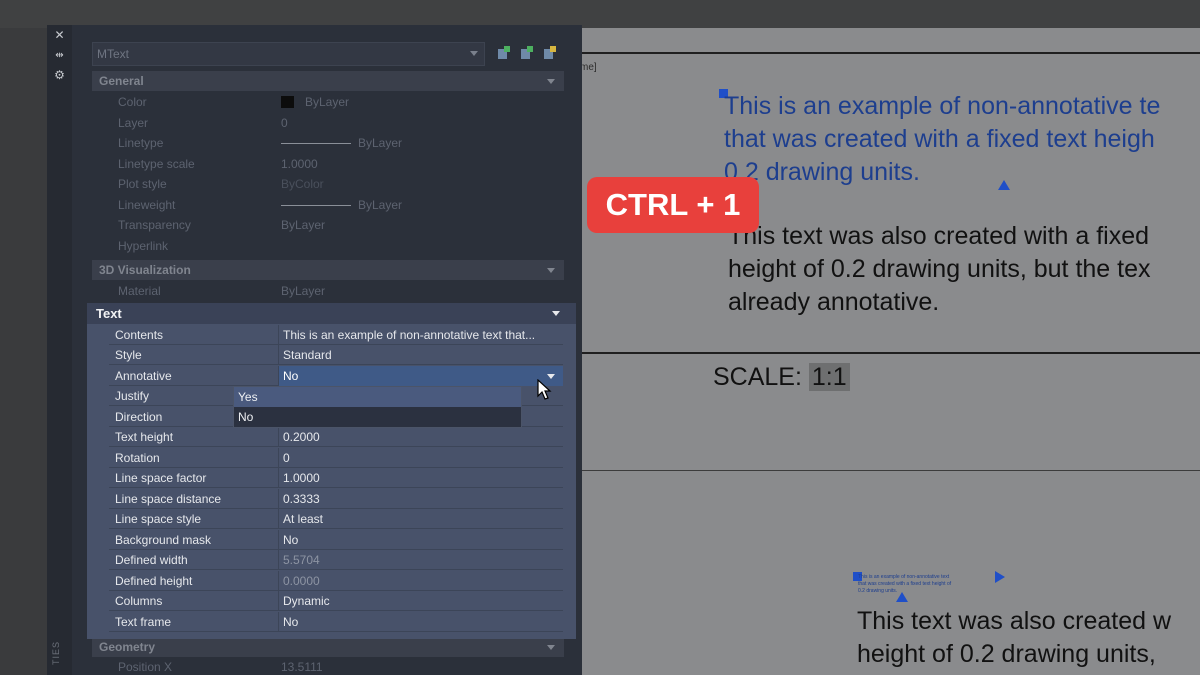 The width and height of the screenshot is (1200, 675). I want to click on property-row-columns: Columns Dynamic, so click(336, 601).